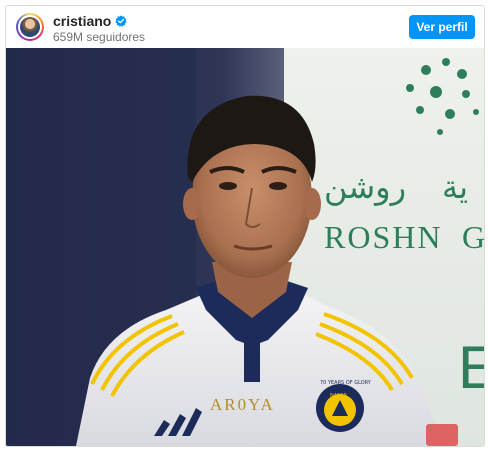 This screenshot has width=488, height=452. Describe the element at coordinates (340, 408) in the screenshot. I see `club-crest` at that location.